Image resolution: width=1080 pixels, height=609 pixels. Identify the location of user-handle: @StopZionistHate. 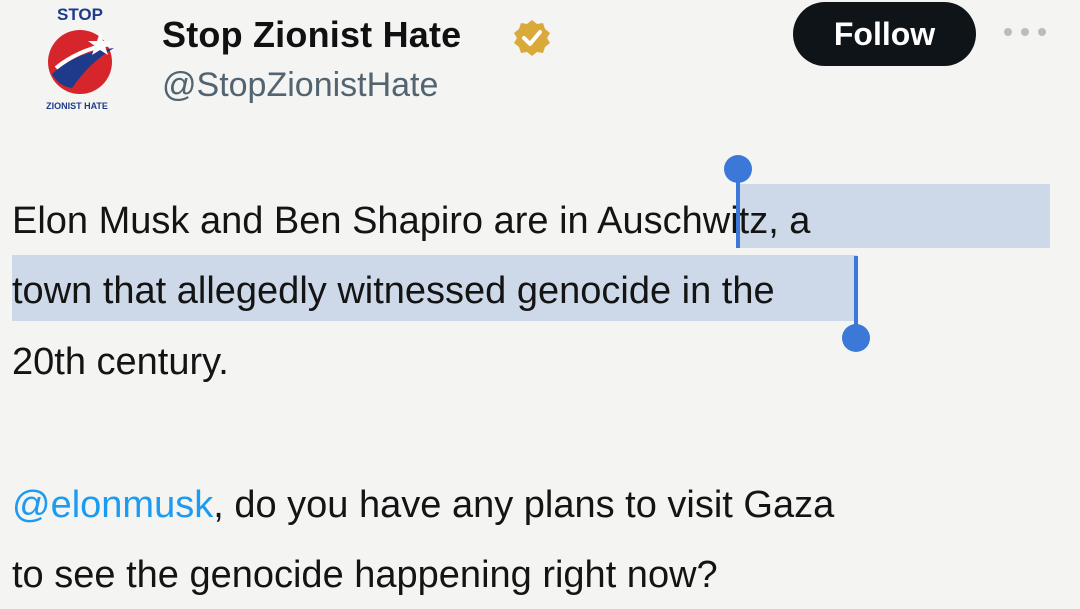
(300, 85).